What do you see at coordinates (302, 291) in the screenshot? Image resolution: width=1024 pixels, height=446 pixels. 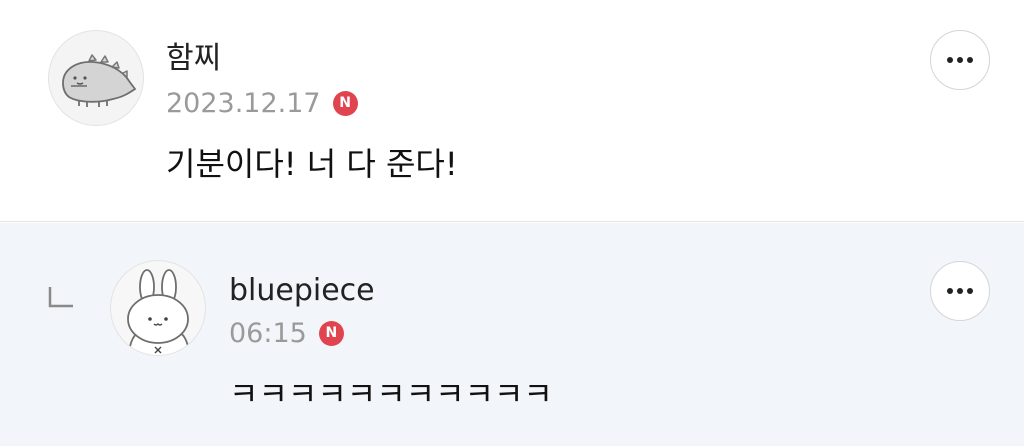 I see `author-name: bluepiece` at bounding box center [302, 291].